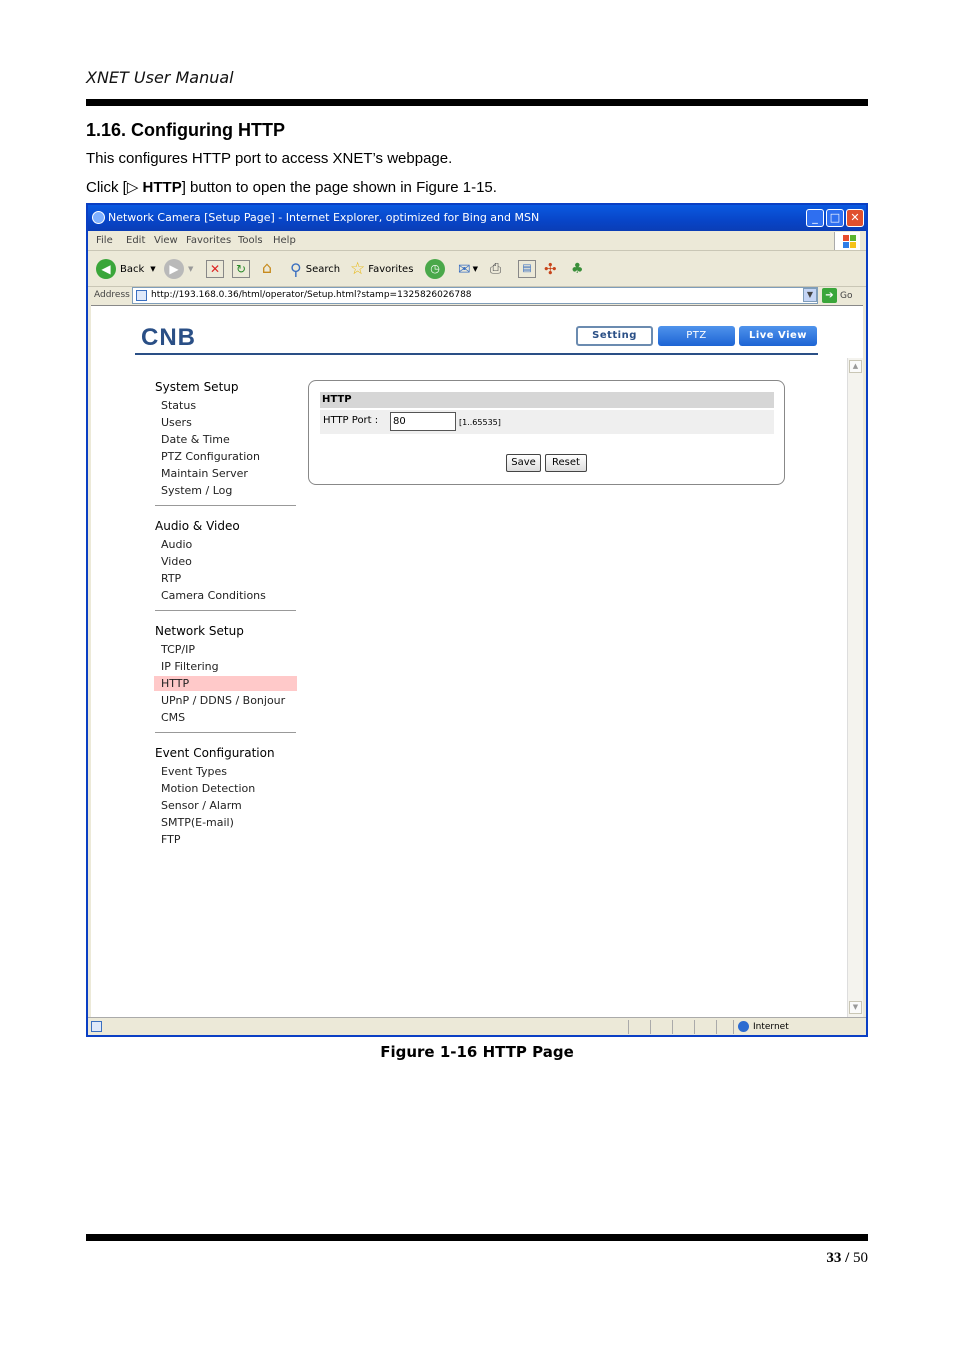 Image resolution: width=954 pixels, height=1350 pixels. I want to click on nav-item-motion-detection: Motion Detection, so click(208, 788).